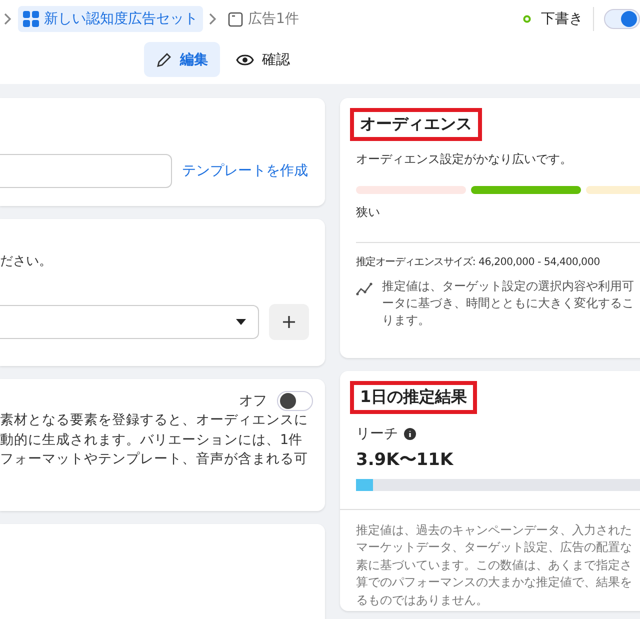 This screenshot has height=619, width=640. What do you see at coordinates (245, 171) in the screenshot?
I see `create-template-link: テンプレートを作成` at bounding box center [245, 171].